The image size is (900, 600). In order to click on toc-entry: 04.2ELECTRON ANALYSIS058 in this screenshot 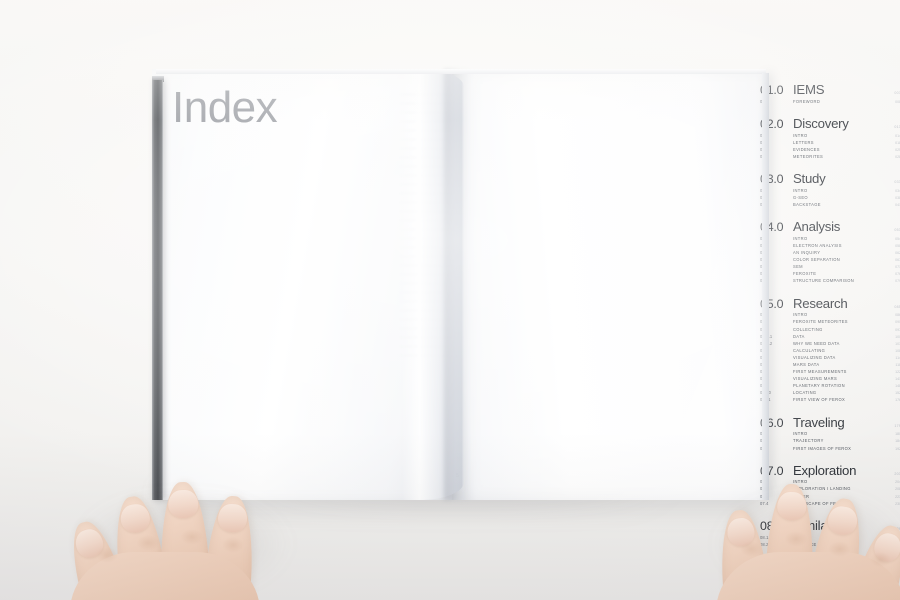, I will do `click(830, 246)`.